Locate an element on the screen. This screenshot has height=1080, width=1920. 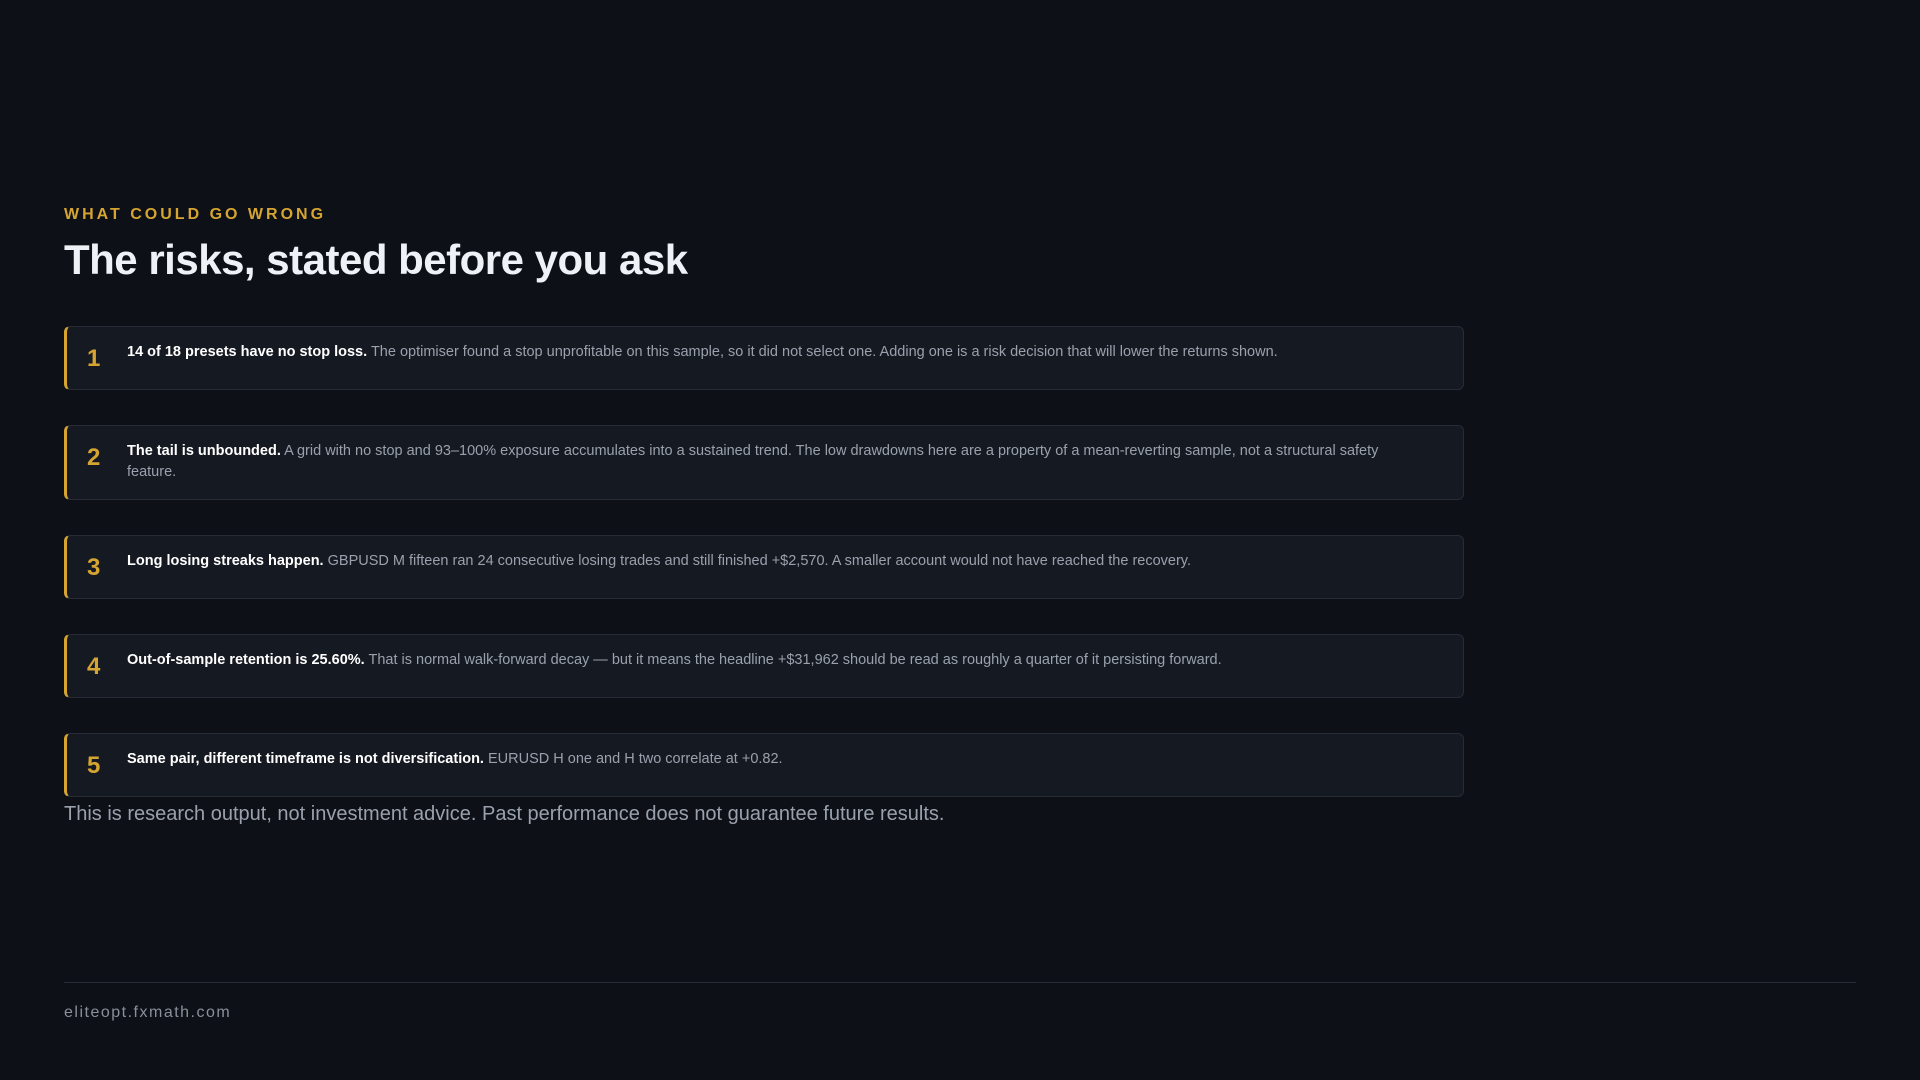
risk-number: 1 is located at coordinates (94, 358).